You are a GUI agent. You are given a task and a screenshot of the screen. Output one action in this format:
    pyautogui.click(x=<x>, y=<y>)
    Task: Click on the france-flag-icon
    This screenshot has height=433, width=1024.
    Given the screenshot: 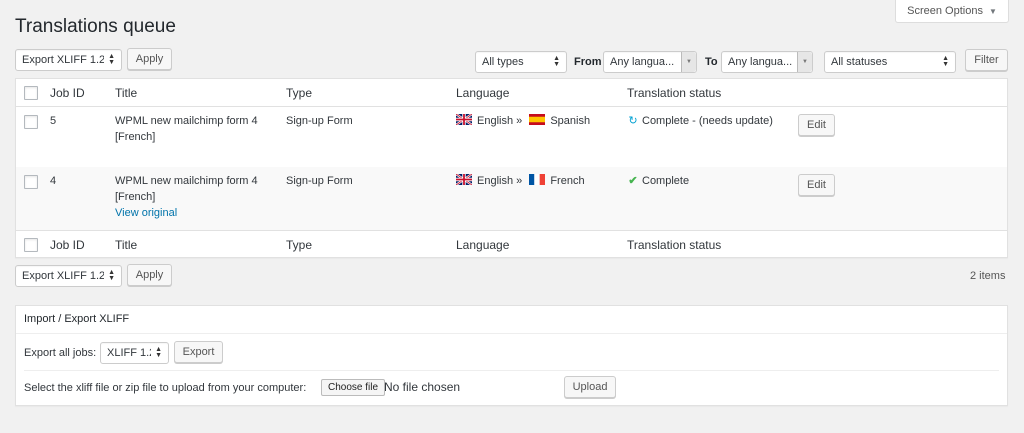 What is the action you would take?
    pyautogui.click(x=537, y=179)
    